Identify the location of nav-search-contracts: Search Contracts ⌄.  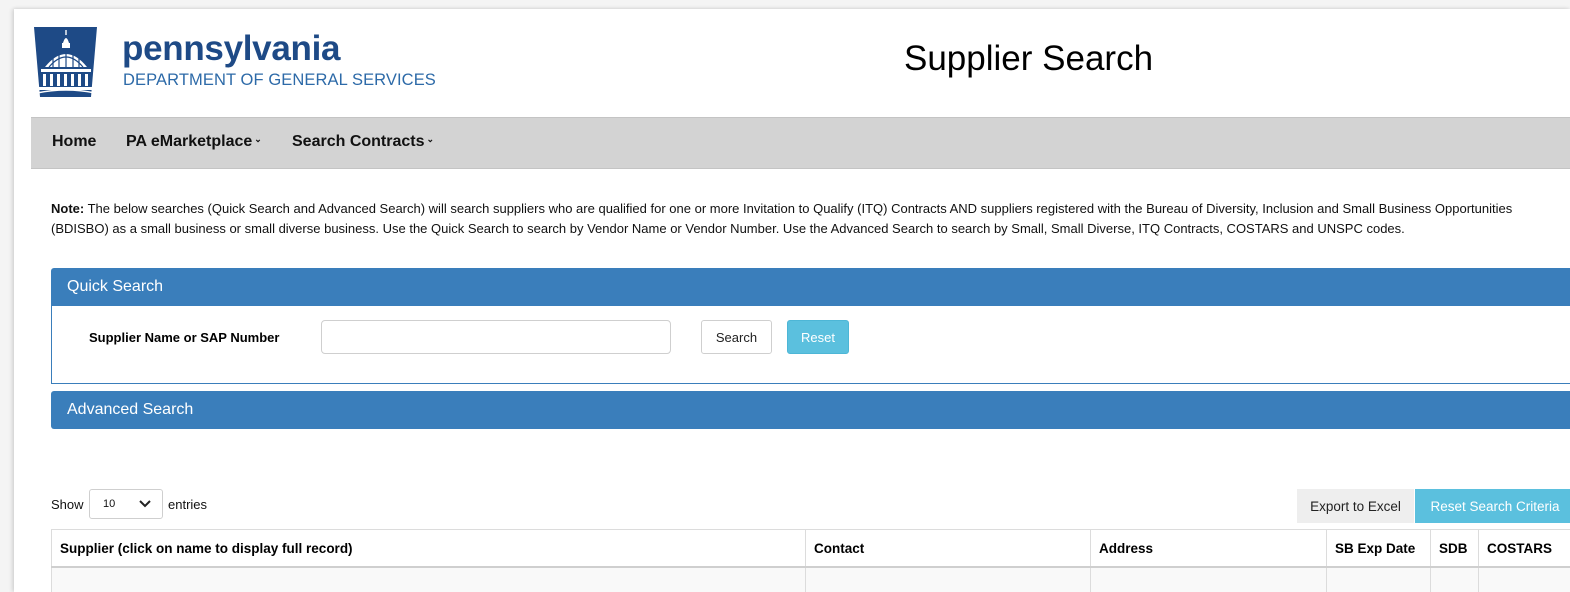
(363, 142).